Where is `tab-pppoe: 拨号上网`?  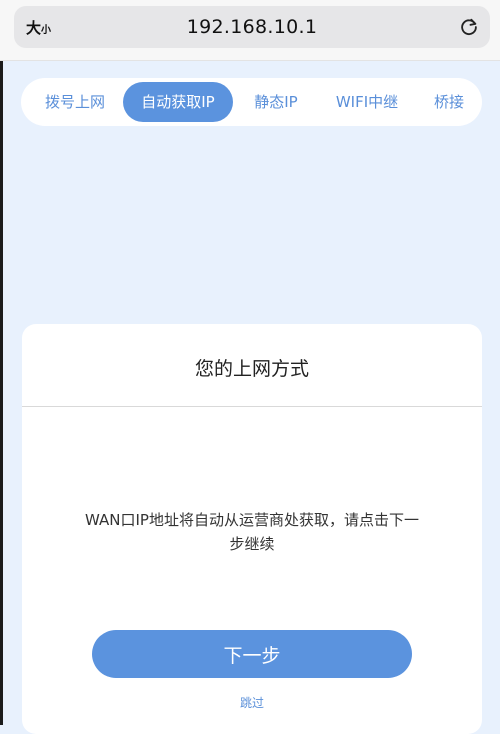
tab-pppoe: 拨号上网 is located at coordinates (75, 102).